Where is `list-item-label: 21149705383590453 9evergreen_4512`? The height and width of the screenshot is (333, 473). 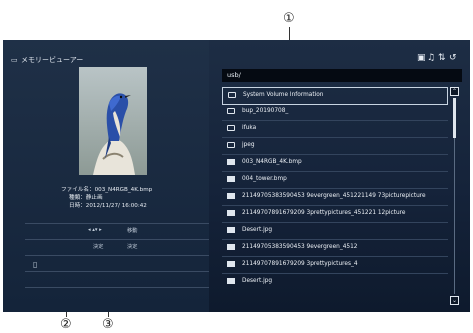
list-item-label: 21149705383590453 9evergreen_4512 is located at coordinates (300, 247).